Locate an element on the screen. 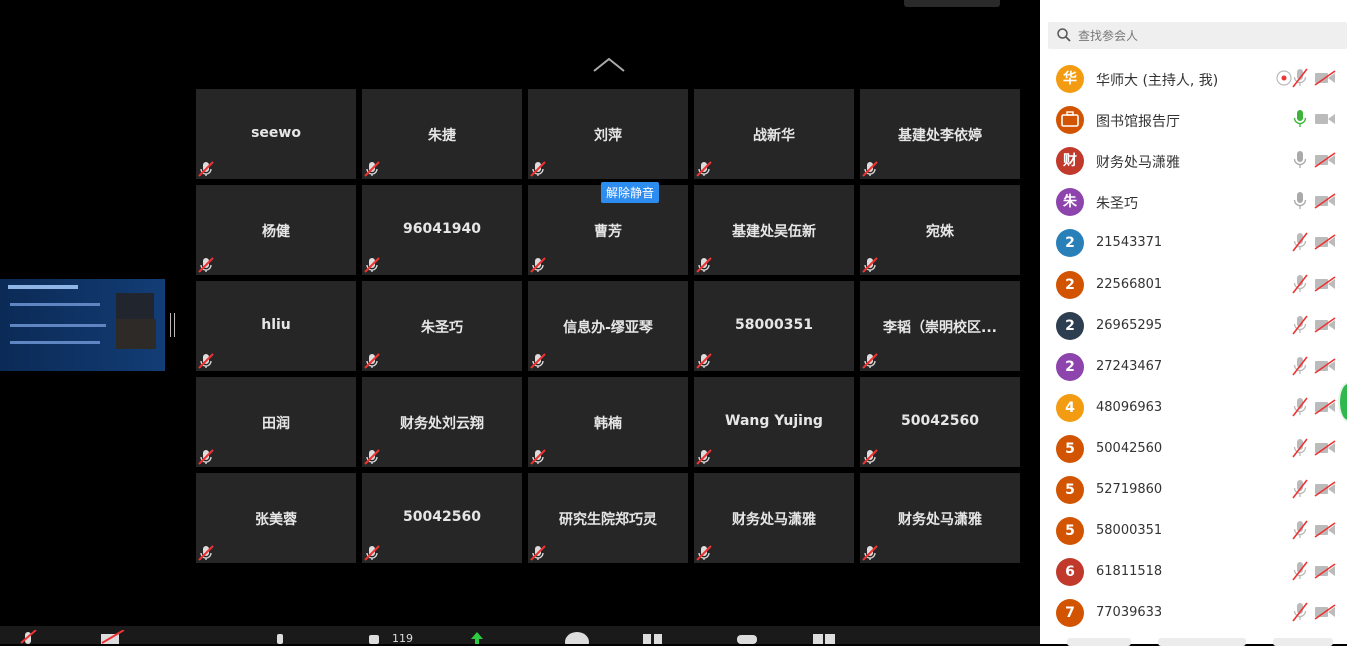 Image resolution: width=1347 pixels, height=646 pixels. participant-row: 6 61811518 is located at coordinates (1193, 571).